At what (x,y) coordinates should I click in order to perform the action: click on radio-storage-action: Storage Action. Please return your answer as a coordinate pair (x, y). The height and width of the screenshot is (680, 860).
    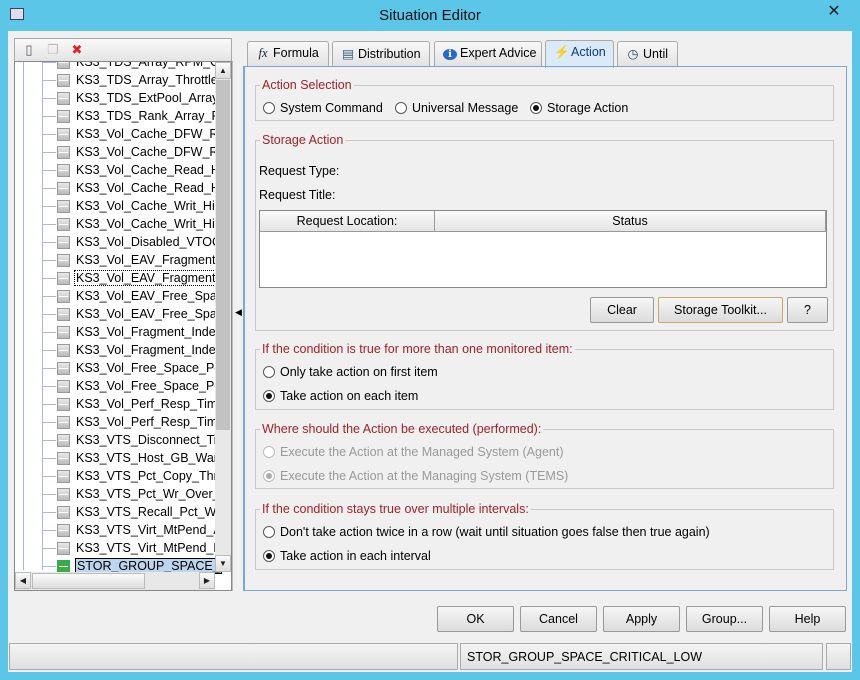
    Looking at the image, I should click on (579, 108).